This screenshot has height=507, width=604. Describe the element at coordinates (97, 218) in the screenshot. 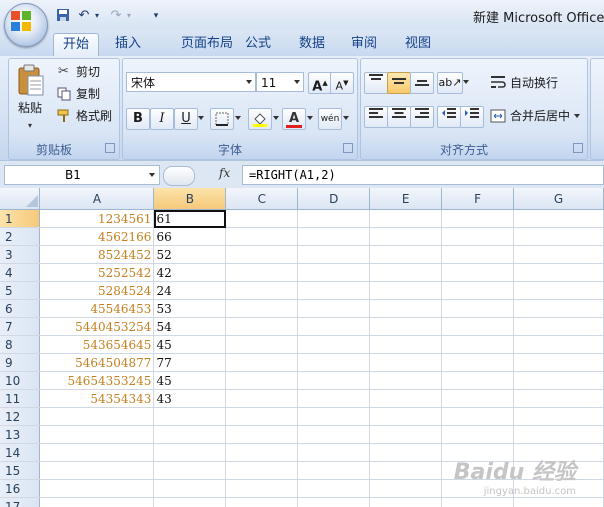

I see `cell-a: 1234561` at that location.